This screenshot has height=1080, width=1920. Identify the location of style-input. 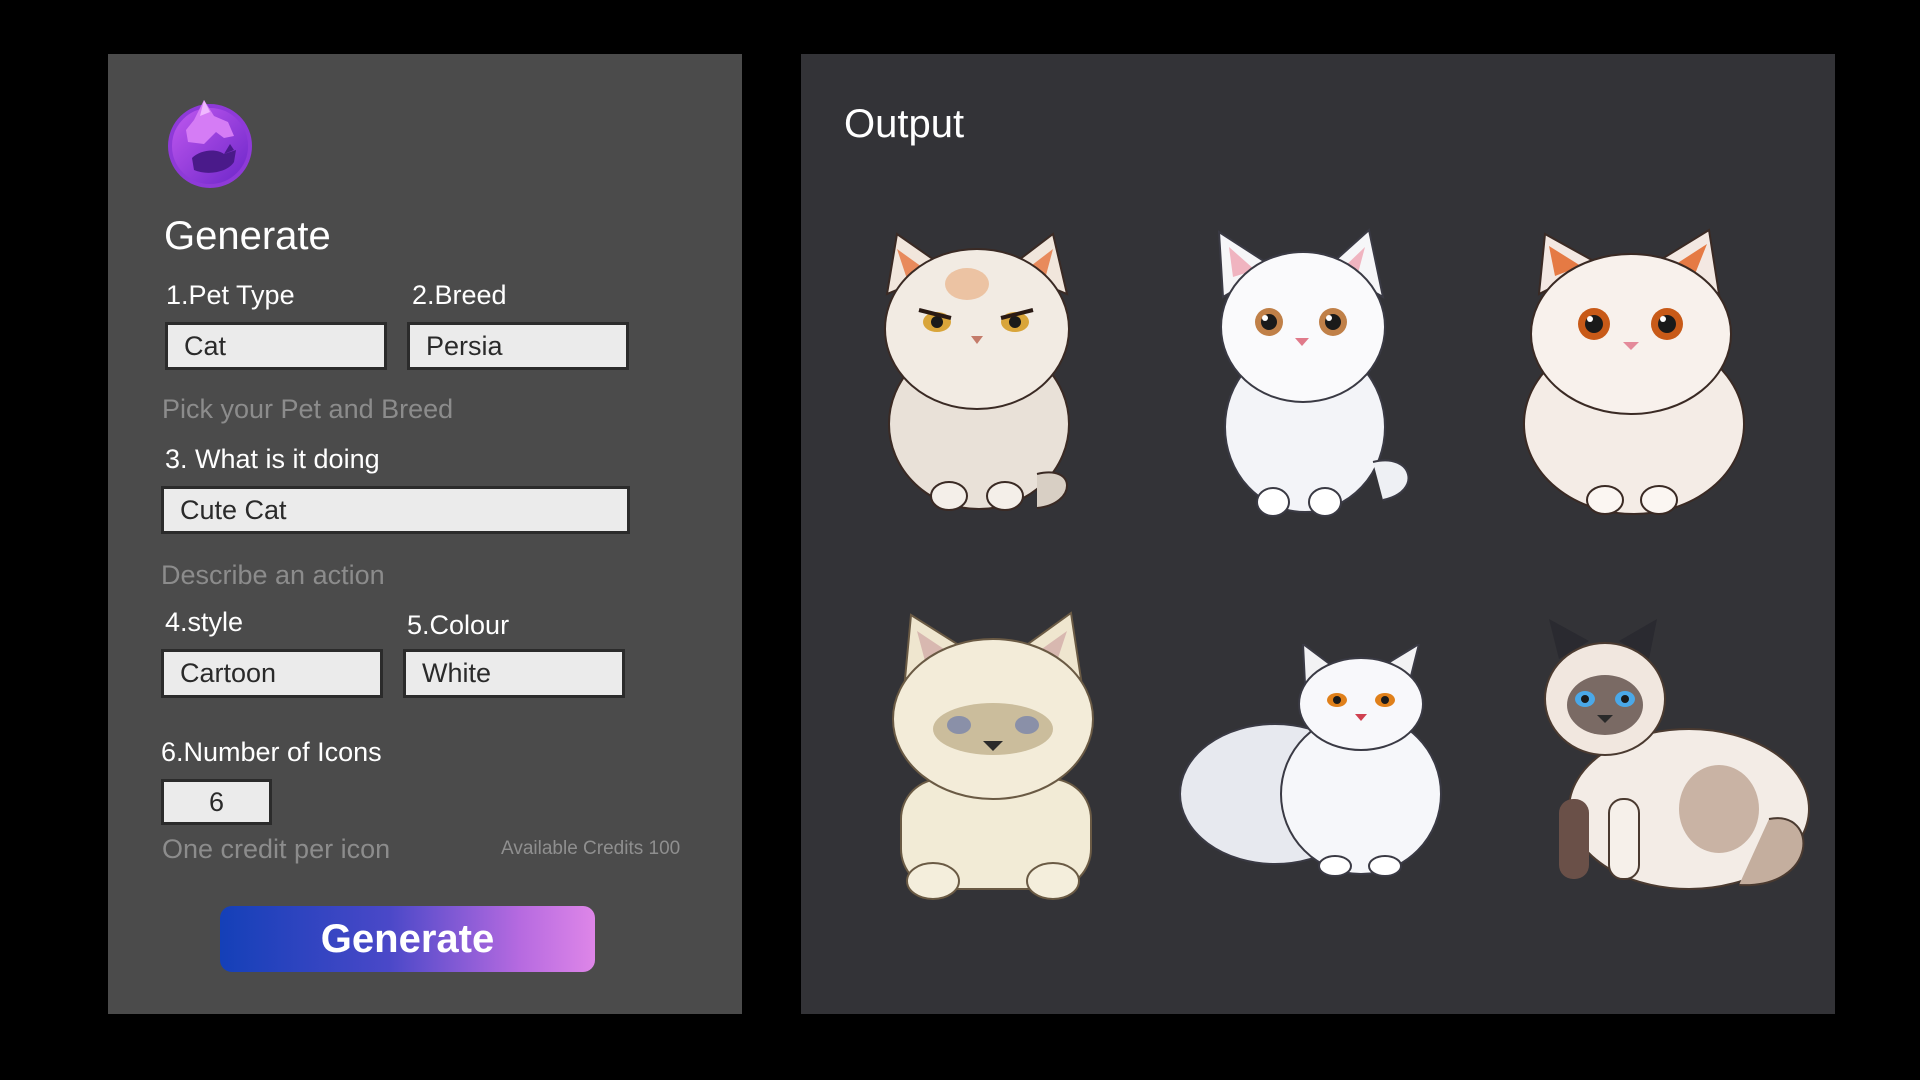
(272, 673).